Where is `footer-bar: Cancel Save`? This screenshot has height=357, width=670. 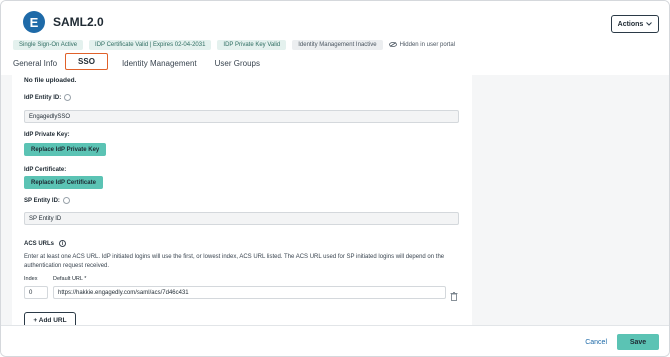
footer-bar: Cancel Save is located at coordinates (335, 340).